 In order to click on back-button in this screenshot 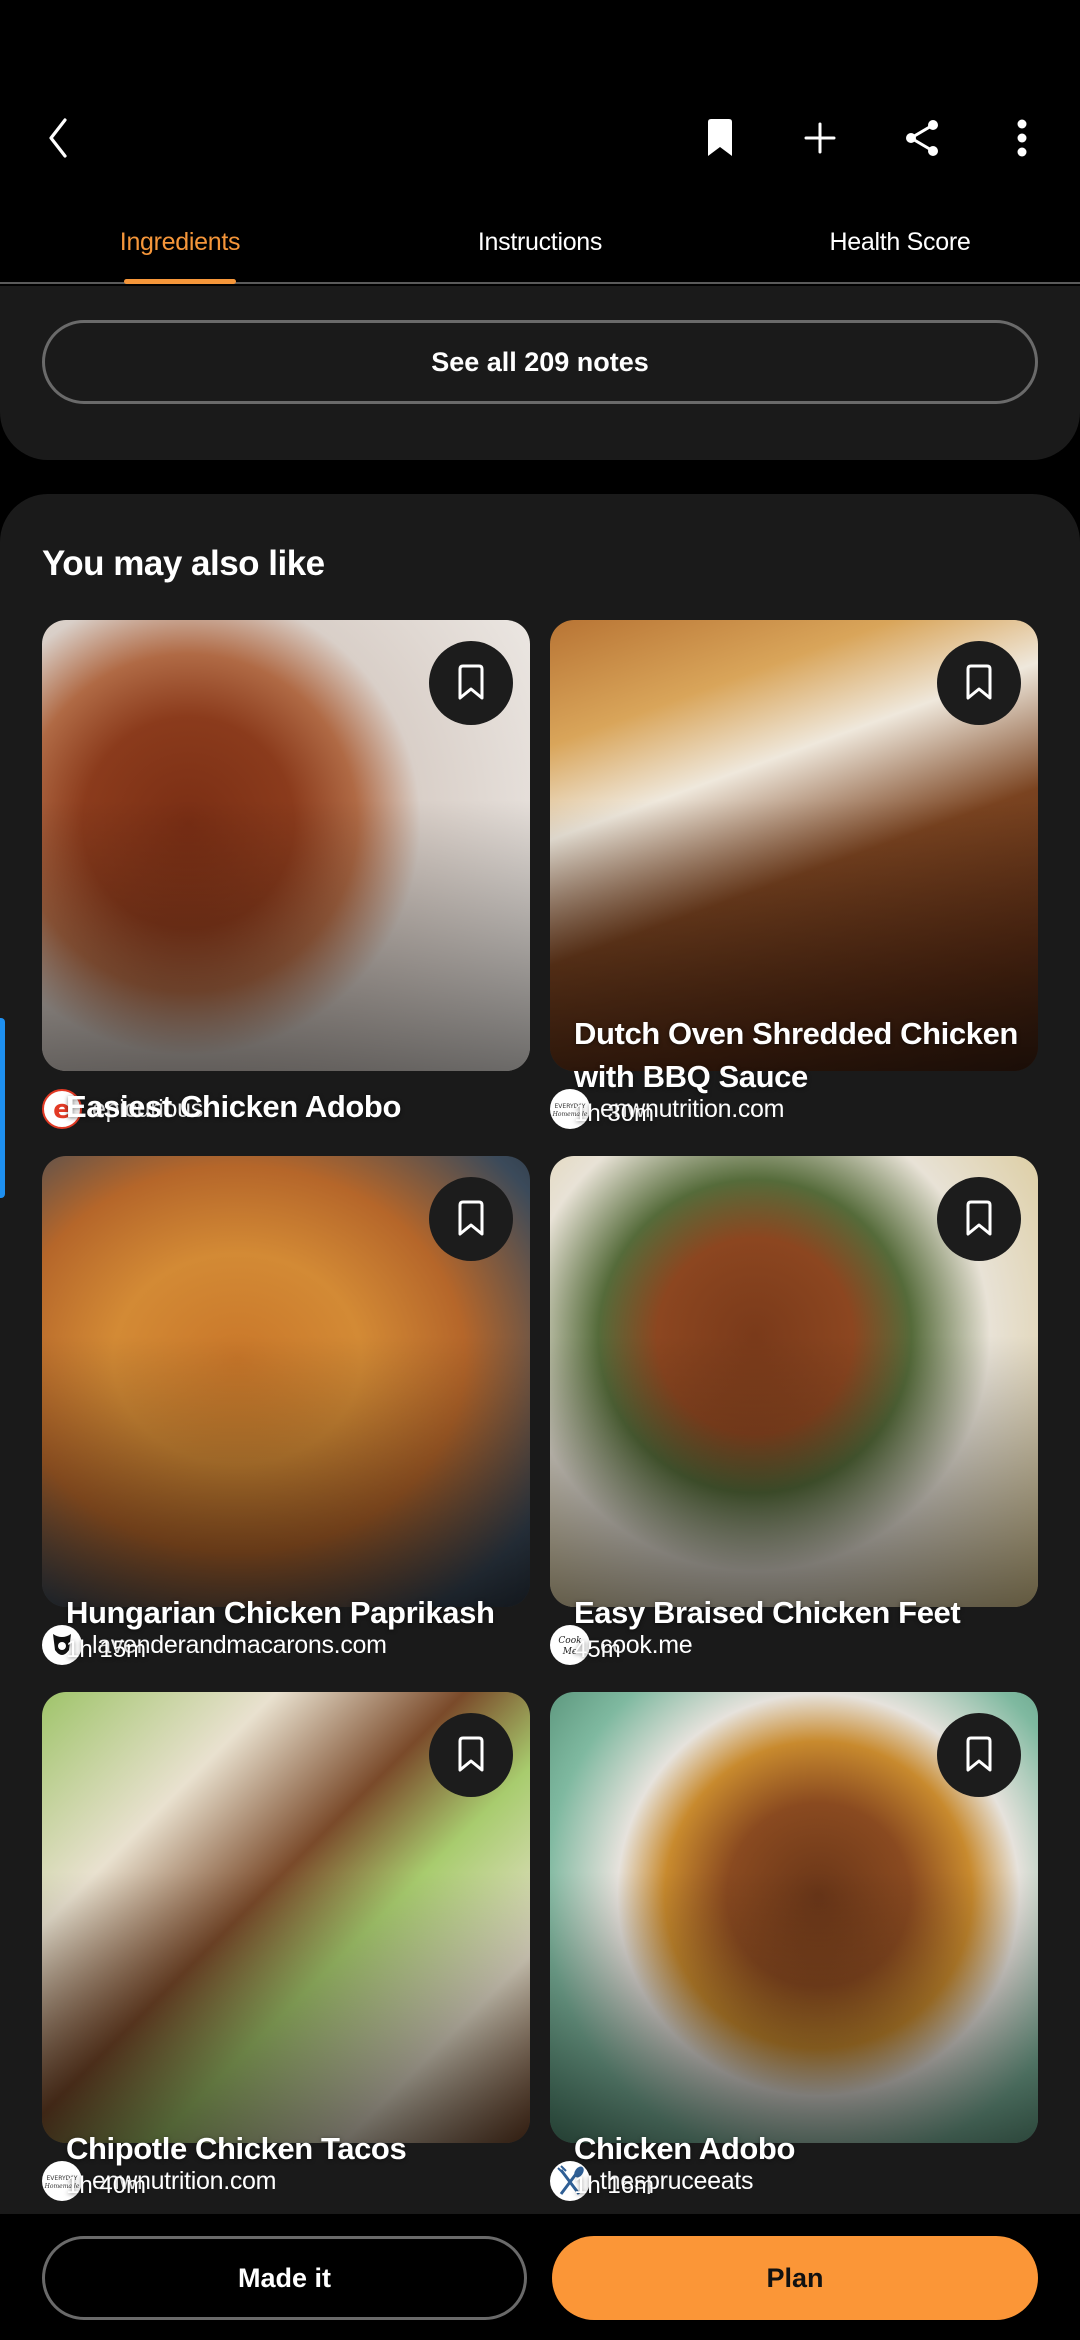, I will do `click(58, 138)`.